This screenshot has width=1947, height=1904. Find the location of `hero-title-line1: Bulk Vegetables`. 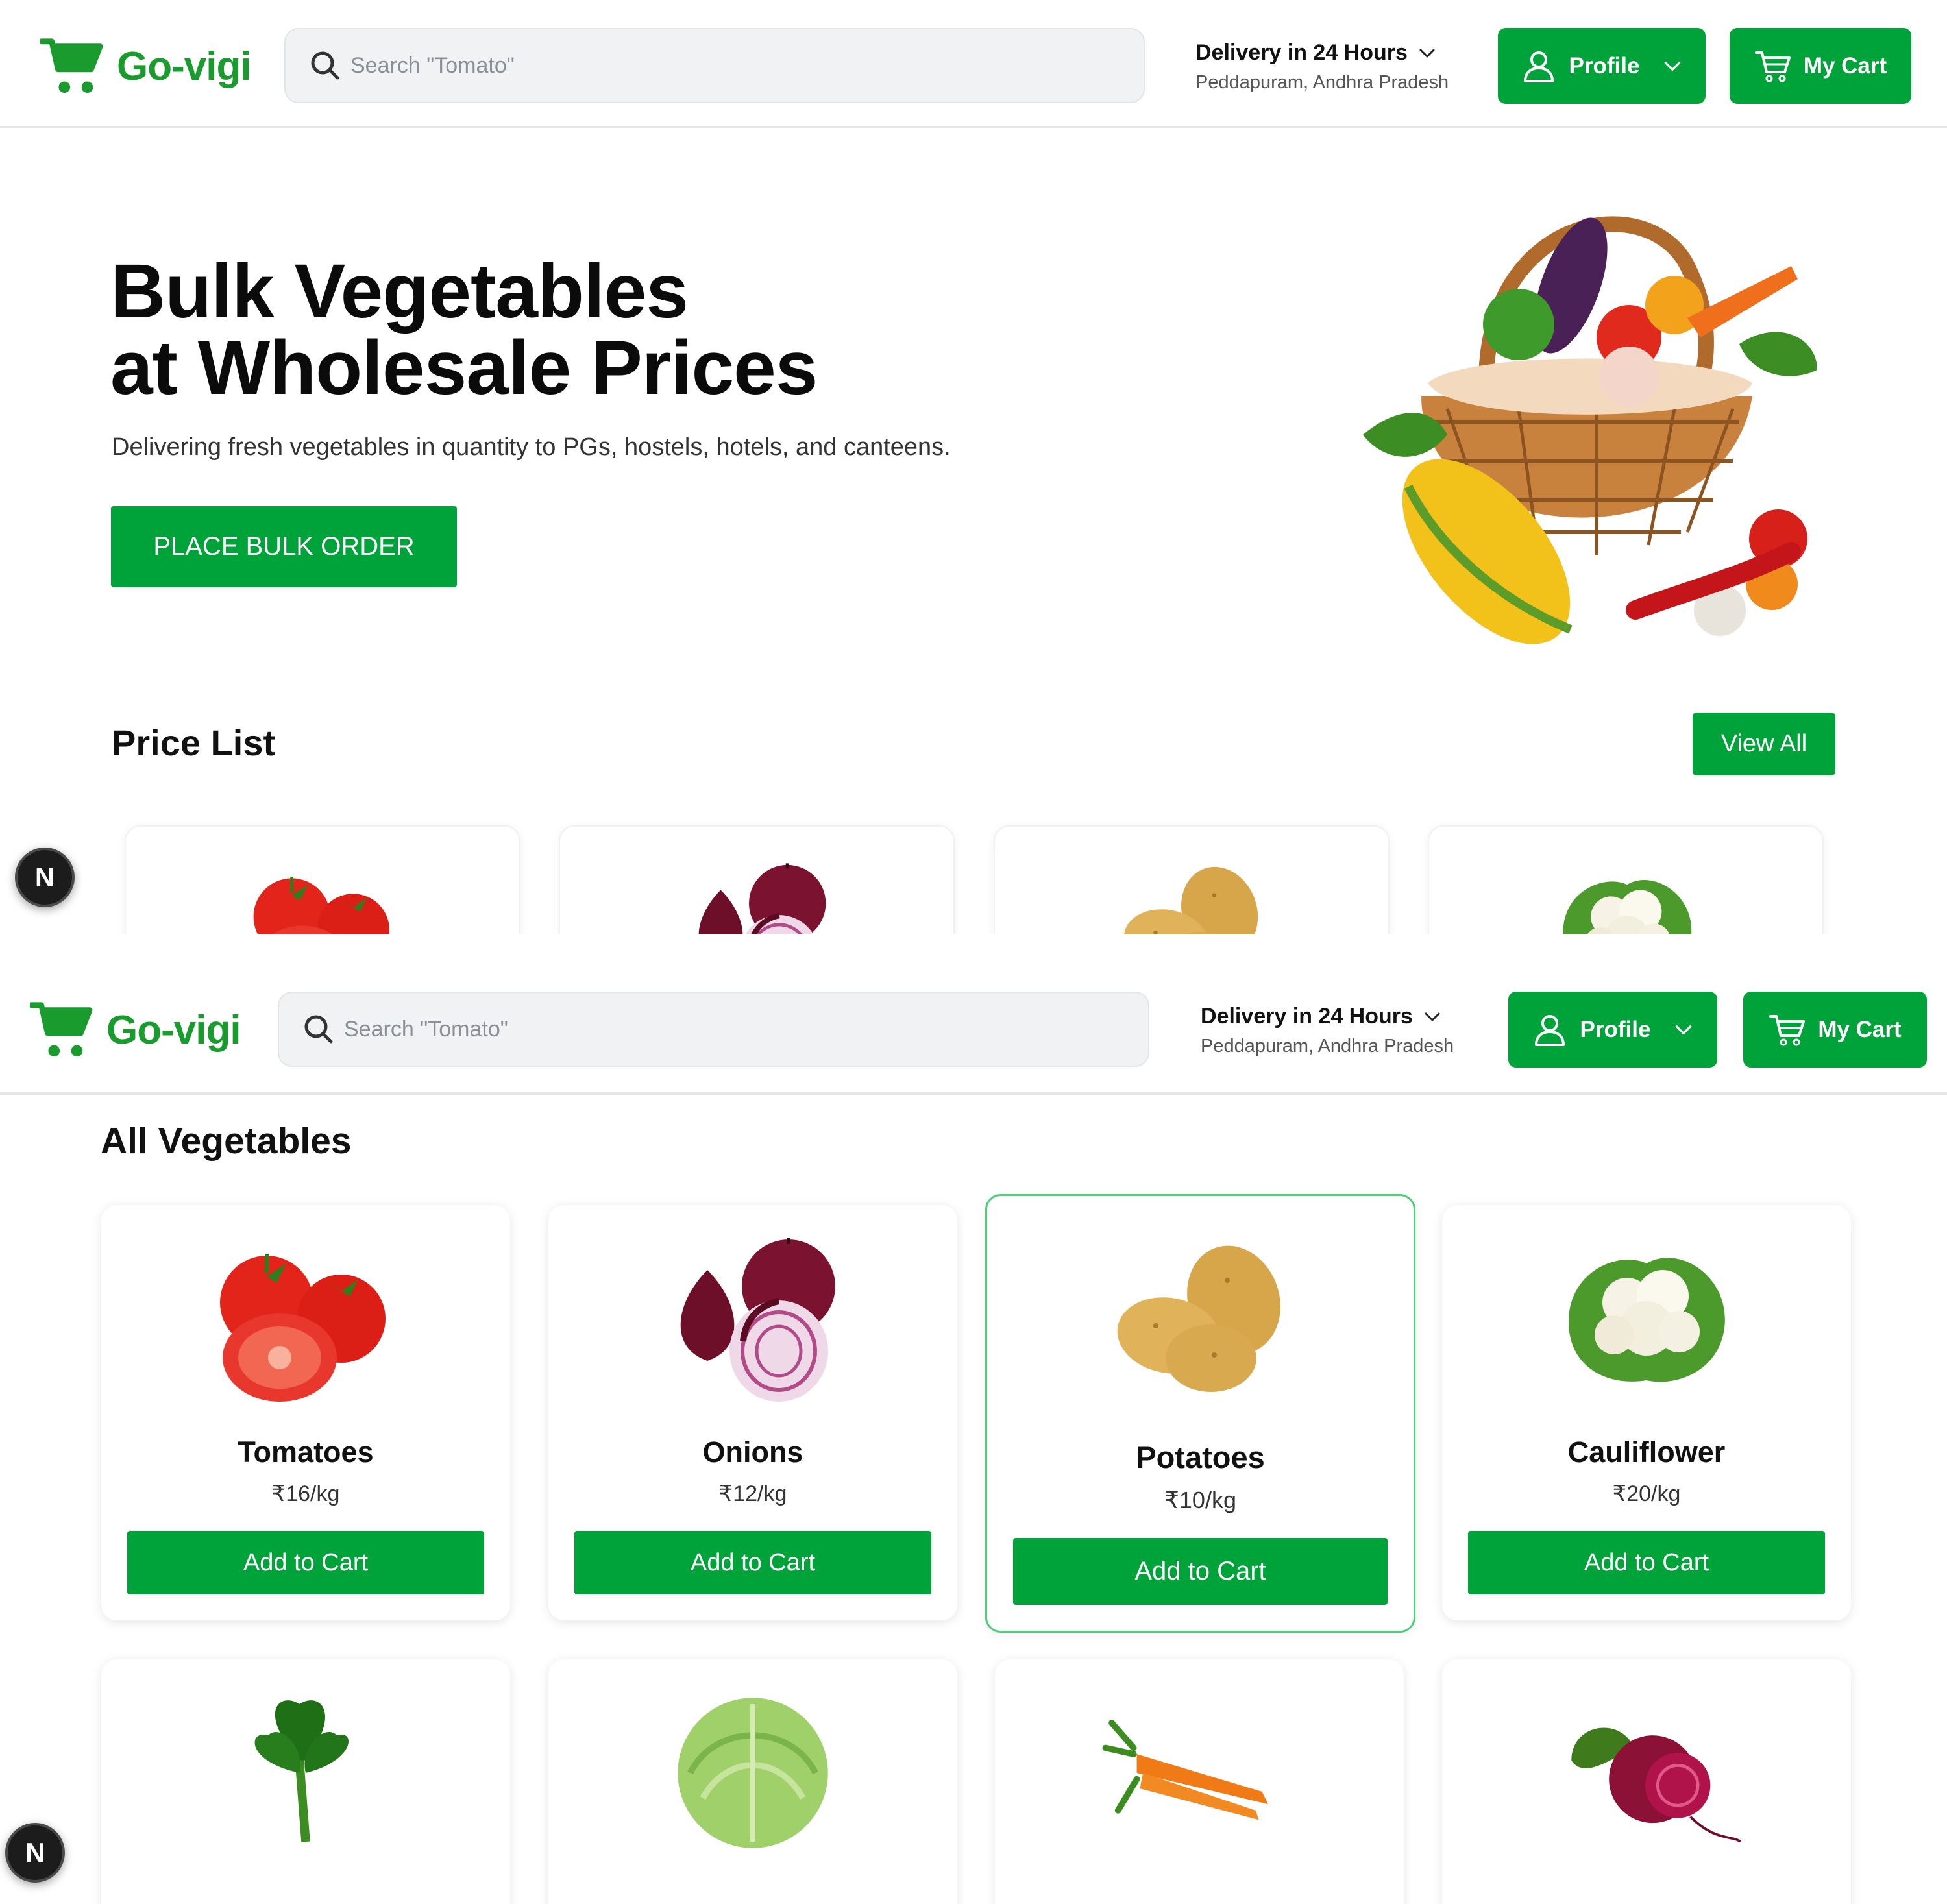

hero-title-line1: Bulk Vegetables is located at coordinates (400, 291).